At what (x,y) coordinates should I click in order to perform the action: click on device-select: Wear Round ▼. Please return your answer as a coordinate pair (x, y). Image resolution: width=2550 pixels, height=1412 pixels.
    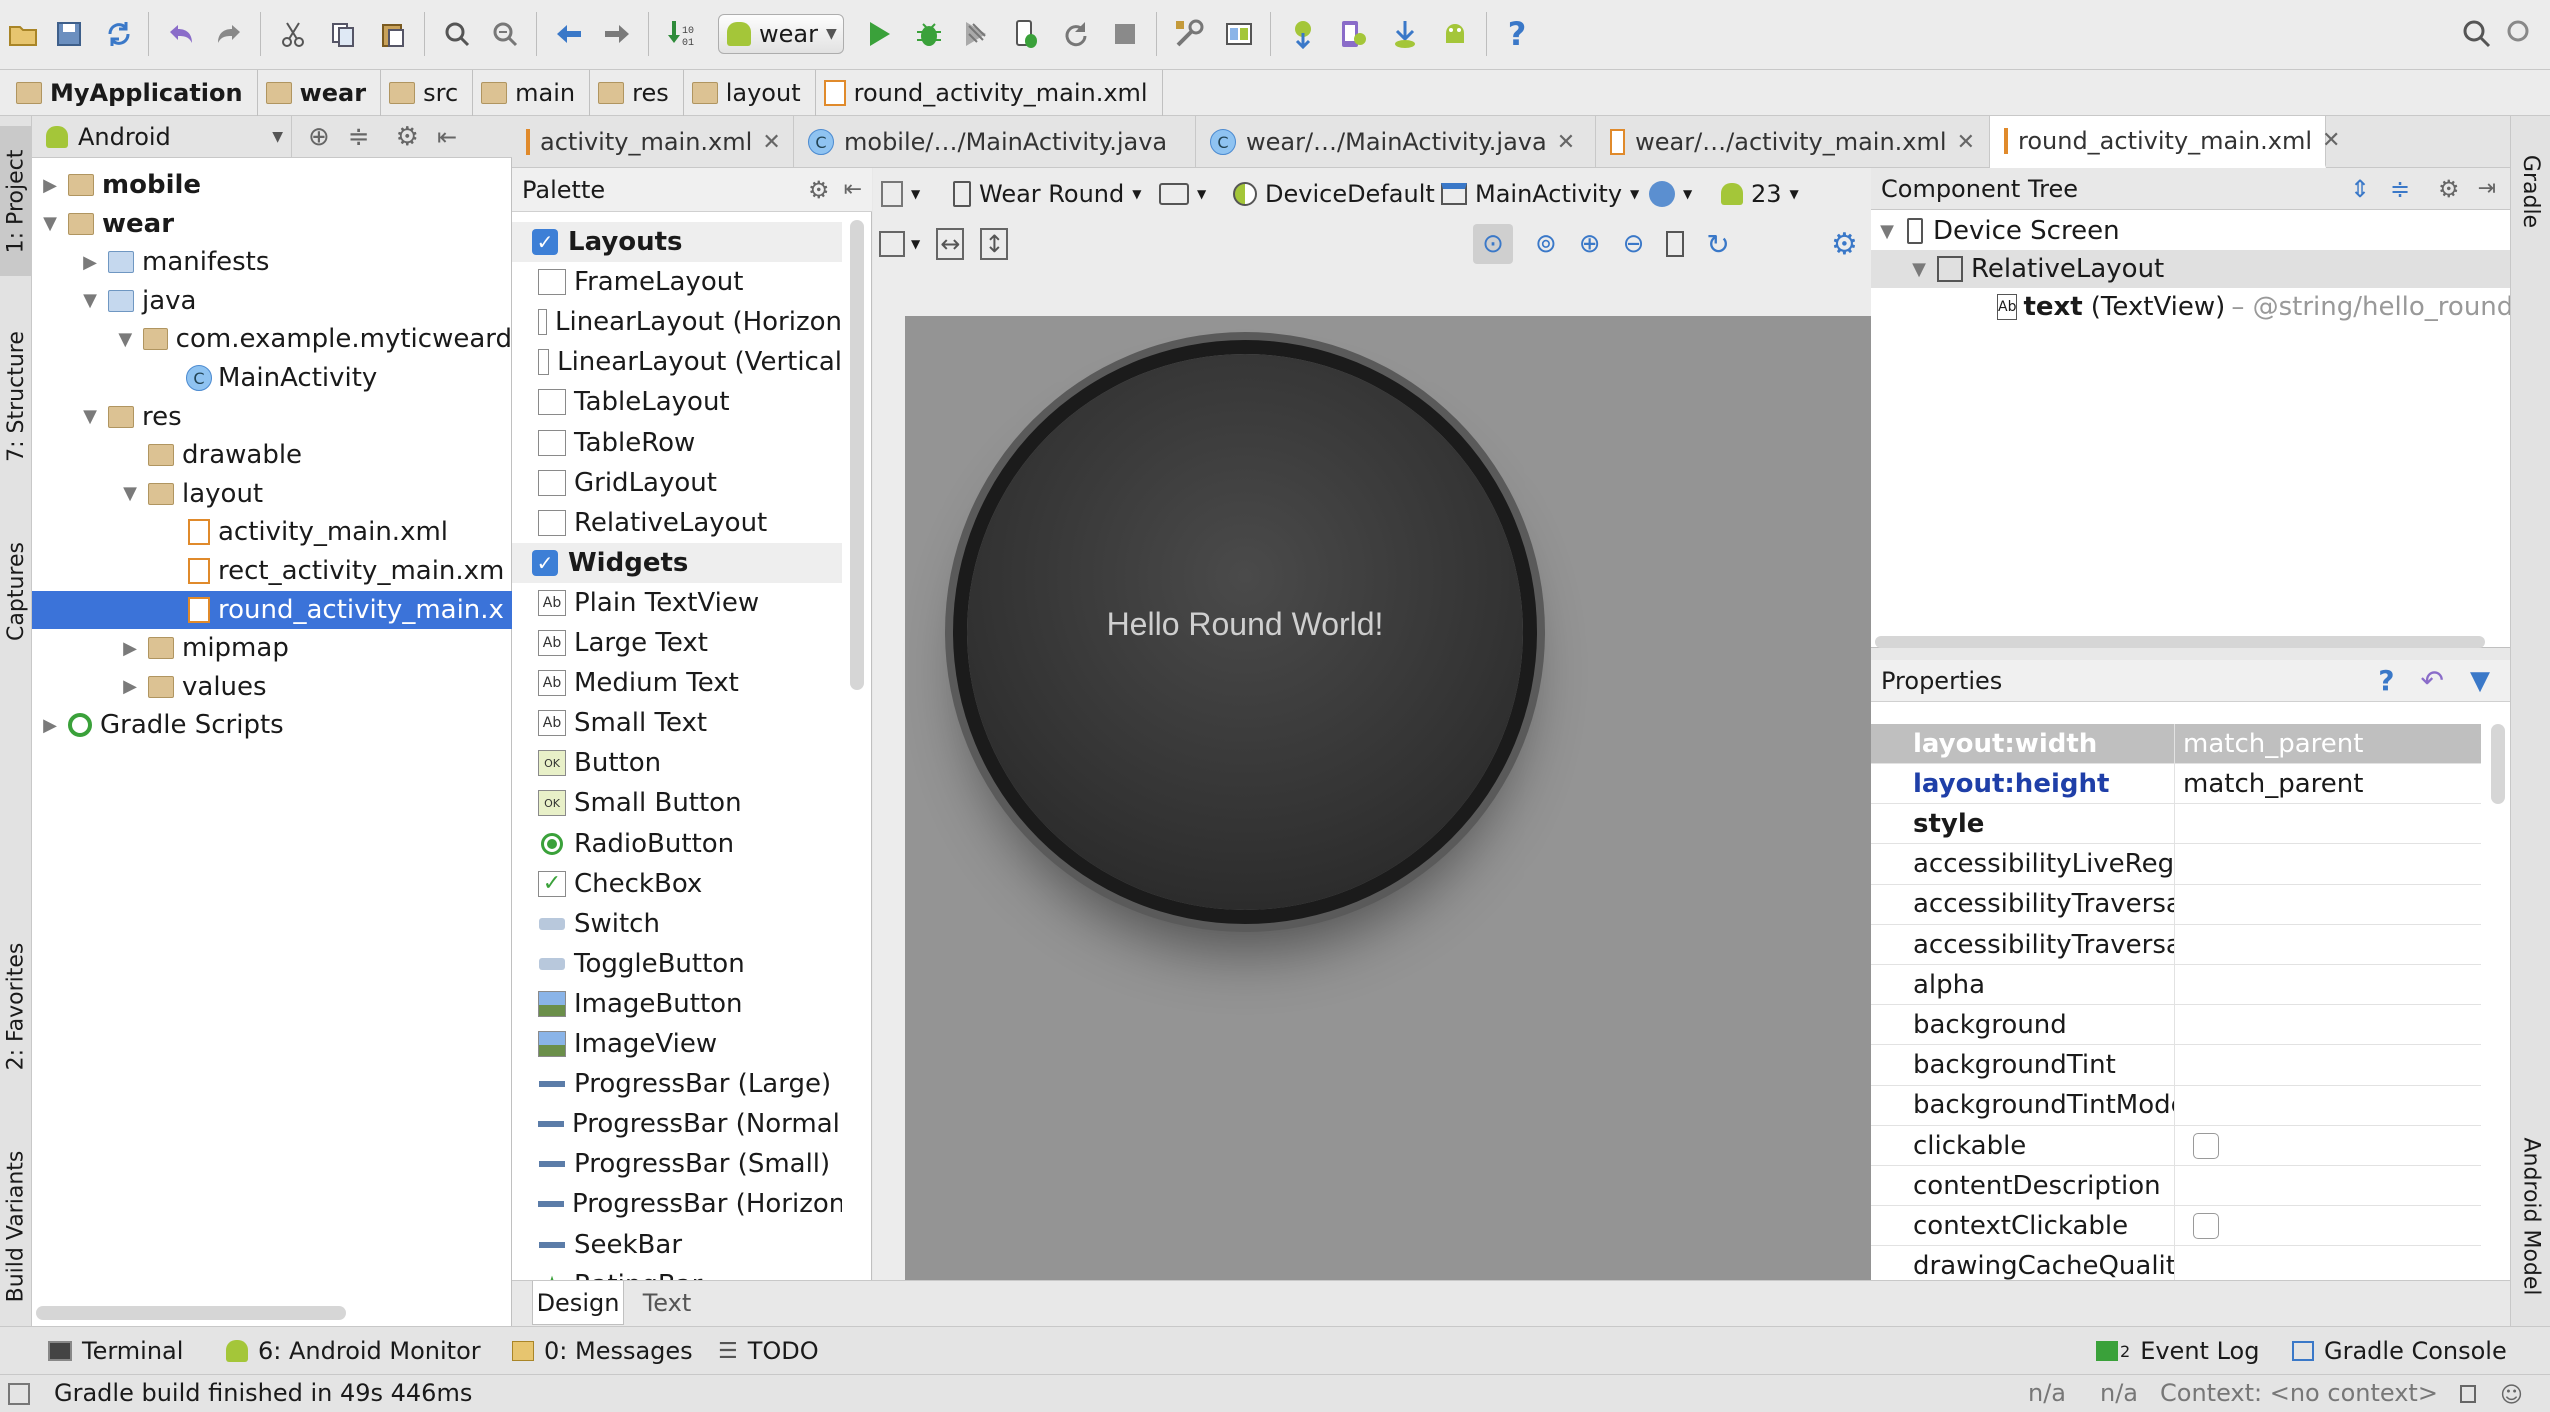
    Looking at the image, I should click on (1047, 194).